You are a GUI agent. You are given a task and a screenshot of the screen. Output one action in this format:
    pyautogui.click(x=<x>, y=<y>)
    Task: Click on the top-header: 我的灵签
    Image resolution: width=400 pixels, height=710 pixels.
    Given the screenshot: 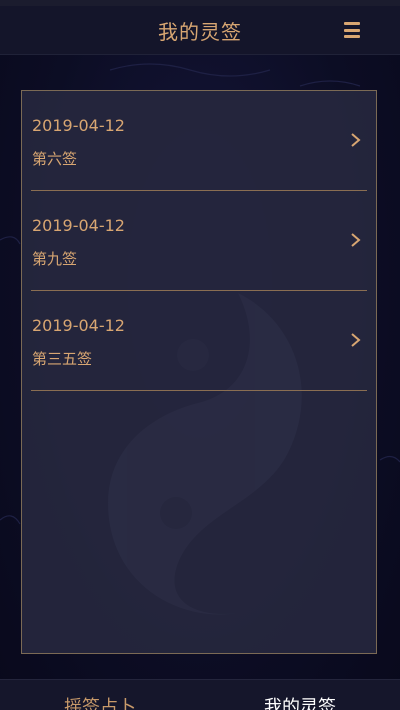 What is the action you would take?
    pyautogui.click(x=200, y=30)
    